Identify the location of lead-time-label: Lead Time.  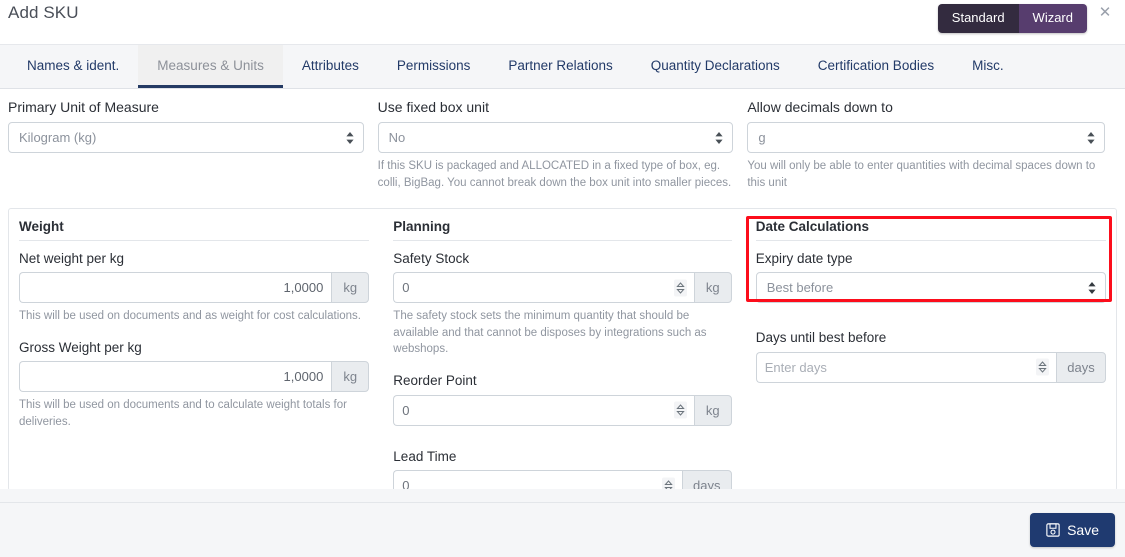
(425, 456).